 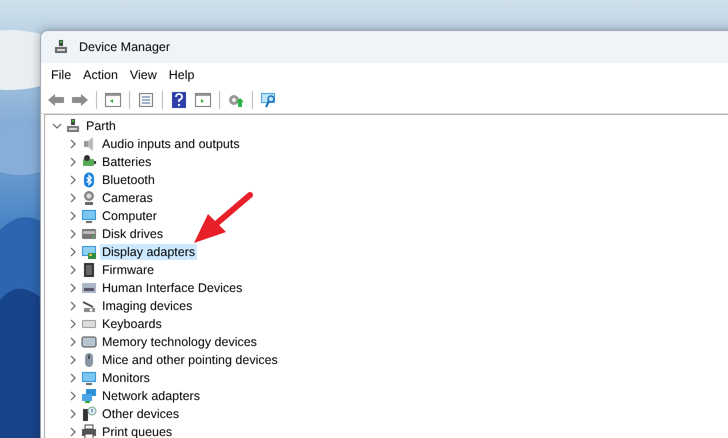 What do you see at coordinates (171, 144) in the screenshot?
I see `tree-item: Audio inputs and outputs` at bounding box center [171, 144].